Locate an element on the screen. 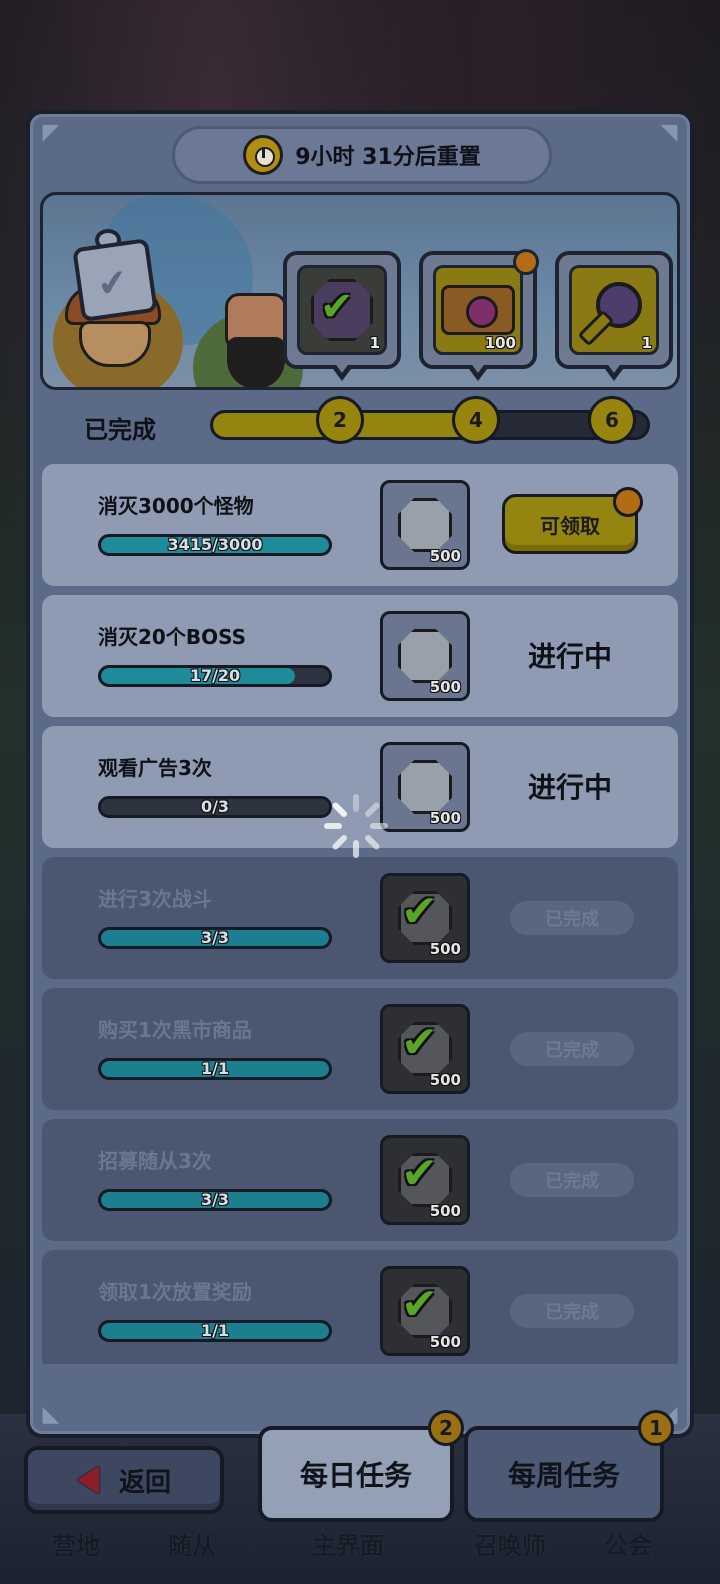 The width and height of the screenshot is (720, 1584). milestone-marker: 2 is located at coordinates (340, 420).